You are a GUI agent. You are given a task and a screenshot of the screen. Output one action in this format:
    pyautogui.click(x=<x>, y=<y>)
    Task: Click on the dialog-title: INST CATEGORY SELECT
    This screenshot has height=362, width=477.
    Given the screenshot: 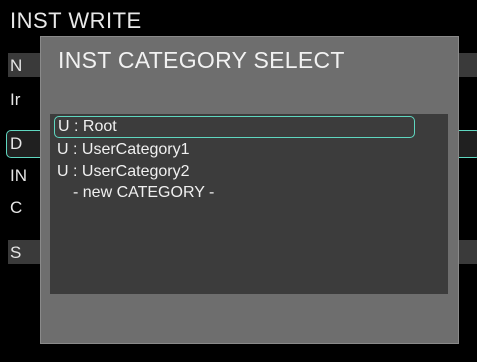 What is the action you would take?
    pyautogui.click(x=201, y=60)
    